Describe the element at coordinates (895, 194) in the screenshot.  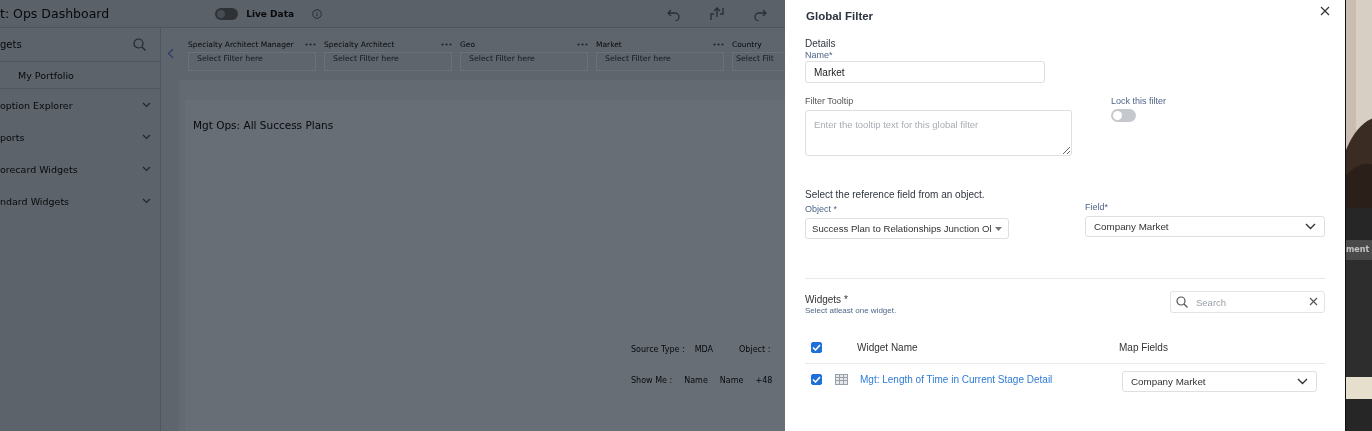
I see `section-heading: Select the reference field from an object.` at that location.